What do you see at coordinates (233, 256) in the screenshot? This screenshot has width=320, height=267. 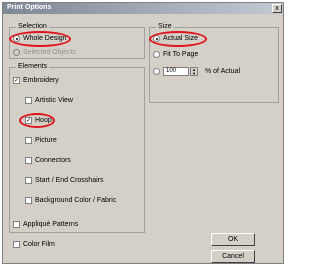 I see `cancel-button: Cancel` at bounding box center [233, 256].